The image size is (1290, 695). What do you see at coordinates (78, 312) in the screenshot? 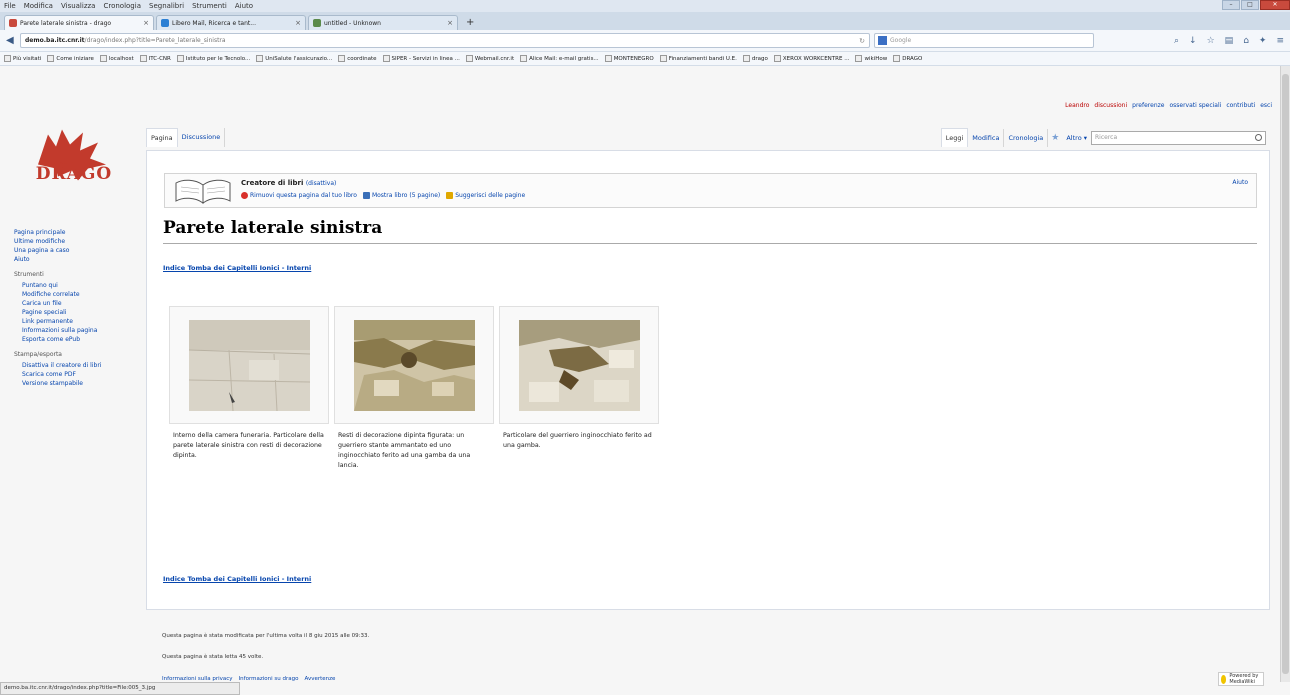
I see `sidebar-item-special-pages: Pagine speciali` at bounding box center [78, 312].